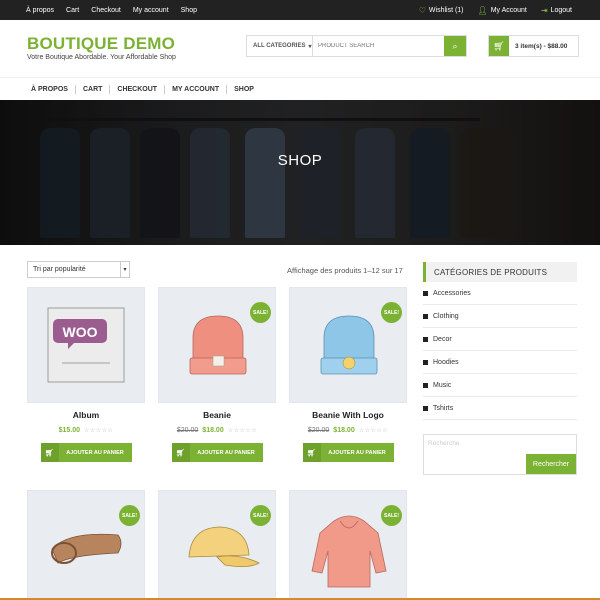  I want to click on product-old-price: $20.00, so click(318, 430).